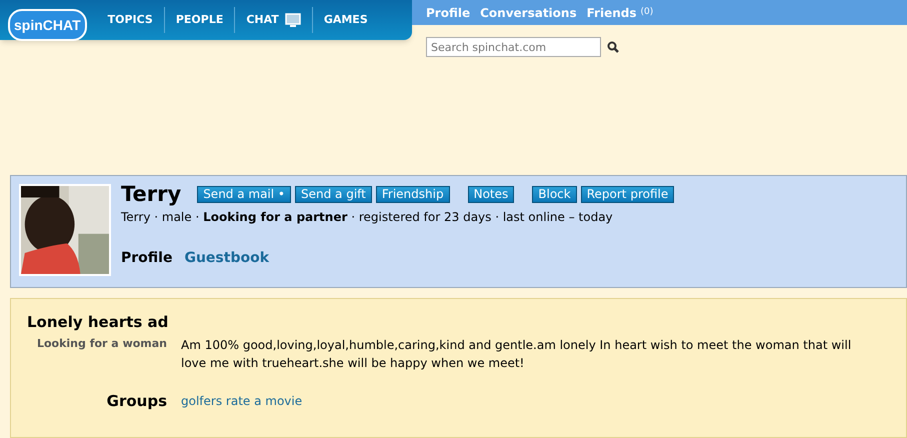 Image resolution: width=907 pixels, height=438 pixels. Describe the element at coordinates (200, 20) in the screenshot. I see `nav-link: PEOPLE` at that location.